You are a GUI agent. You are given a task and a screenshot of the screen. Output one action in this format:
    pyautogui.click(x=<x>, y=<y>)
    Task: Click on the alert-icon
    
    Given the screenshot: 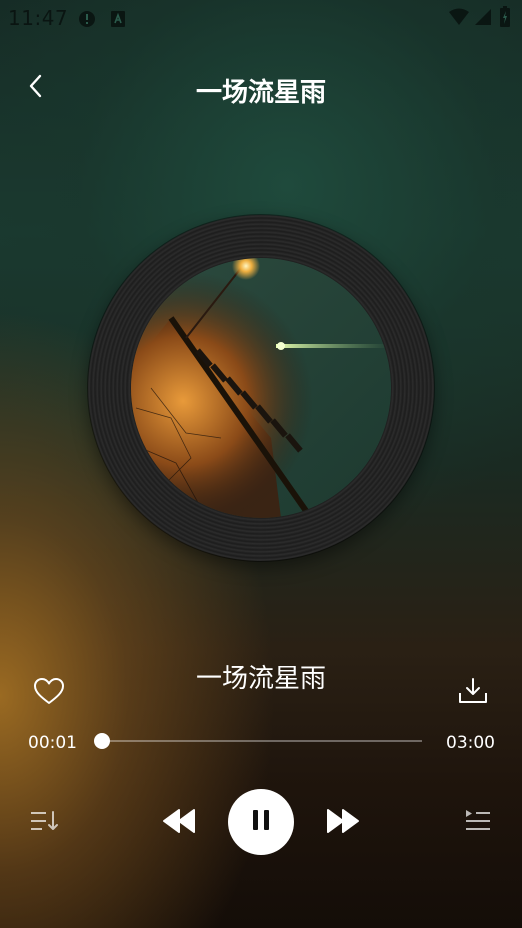 What is the action you would take?
    pyautogui.click(x=87, y=21)
    